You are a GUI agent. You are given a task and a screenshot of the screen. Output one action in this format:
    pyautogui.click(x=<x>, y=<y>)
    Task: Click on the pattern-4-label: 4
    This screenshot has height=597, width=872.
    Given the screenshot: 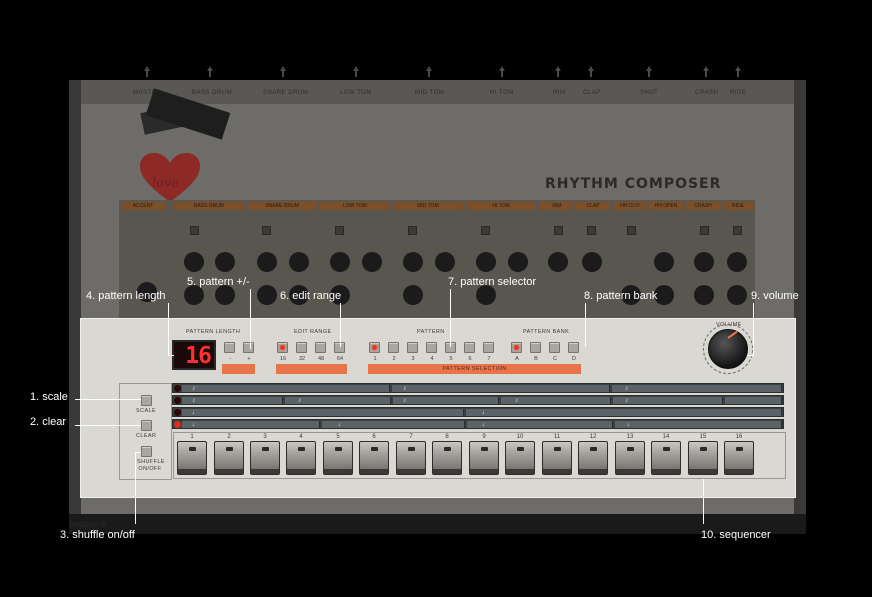 What is the action you would take?
    pyautogui.click(x=432, y=359)
    